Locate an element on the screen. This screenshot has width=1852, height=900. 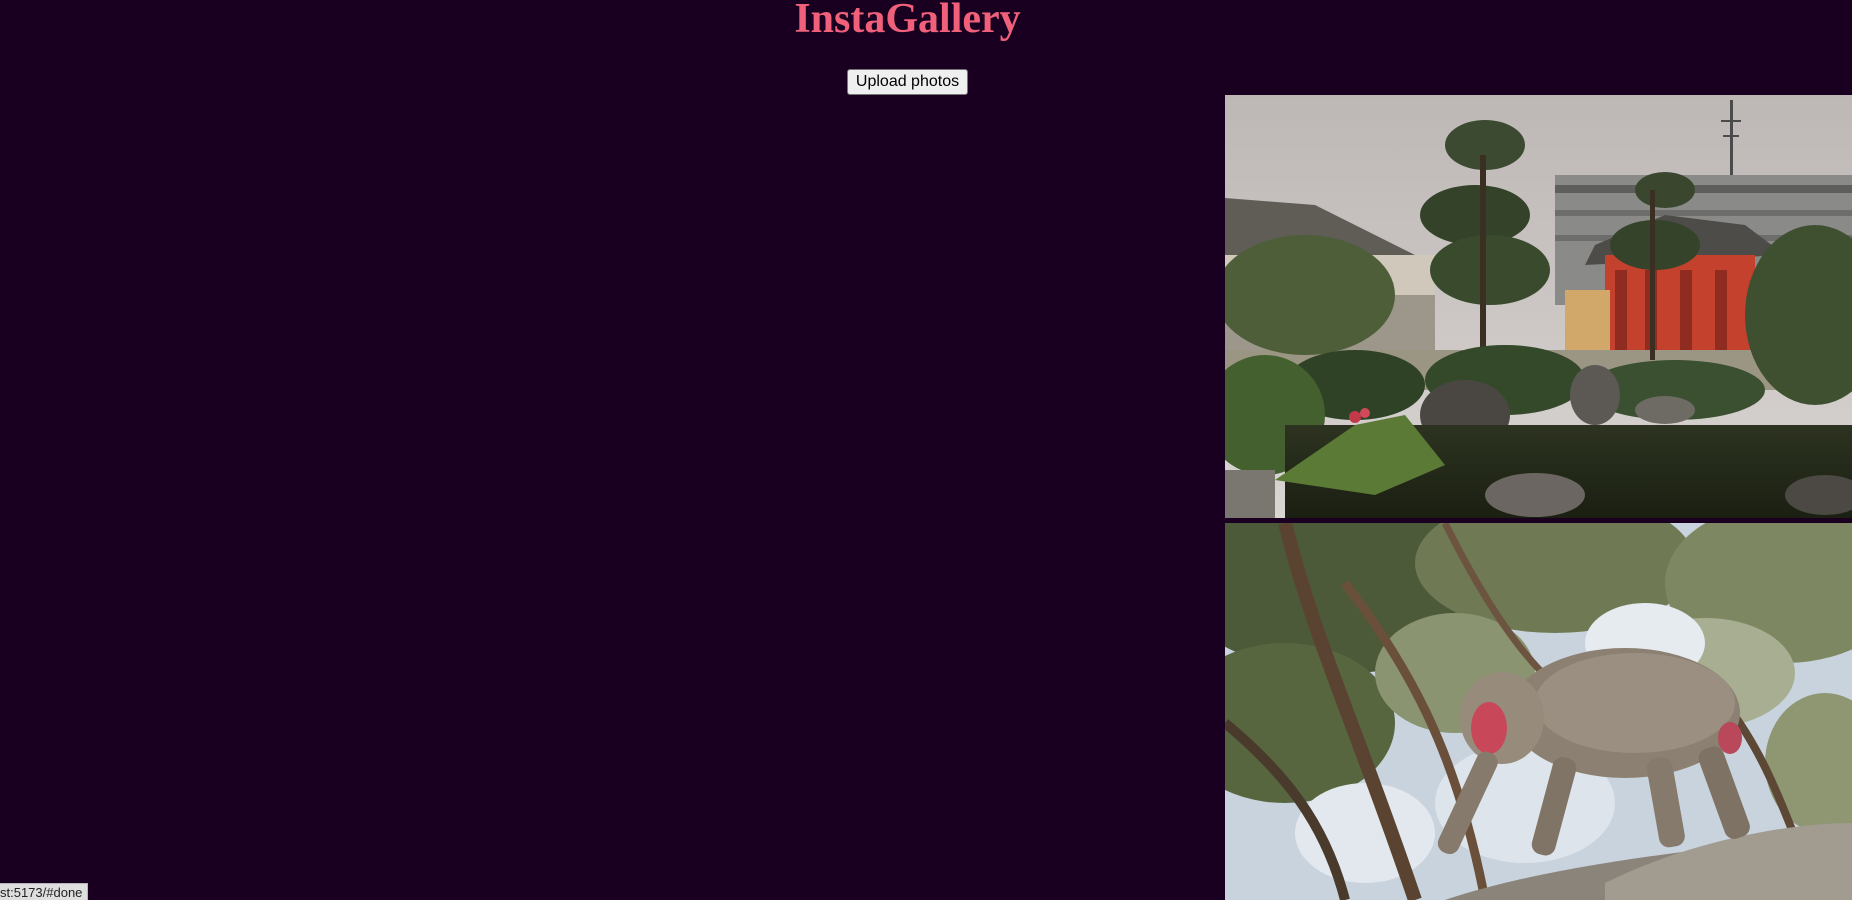
macaque-image is located at coordinates (1538, 711).